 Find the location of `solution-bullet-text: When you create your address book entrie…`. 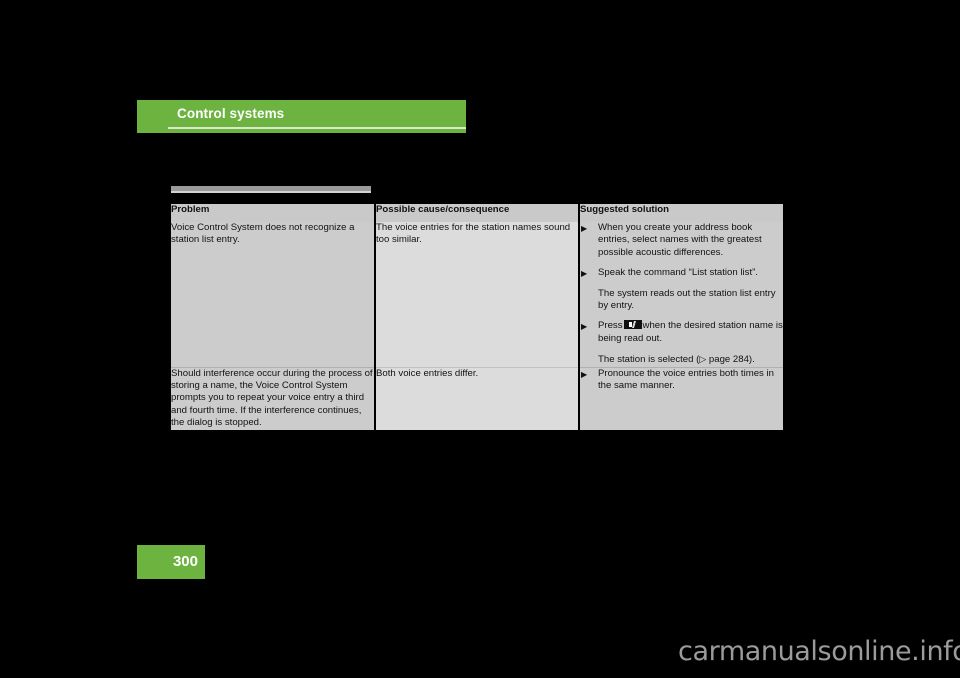

solution-bullet-text: When you create your address book entrie… is located at coordinates (680, 240).